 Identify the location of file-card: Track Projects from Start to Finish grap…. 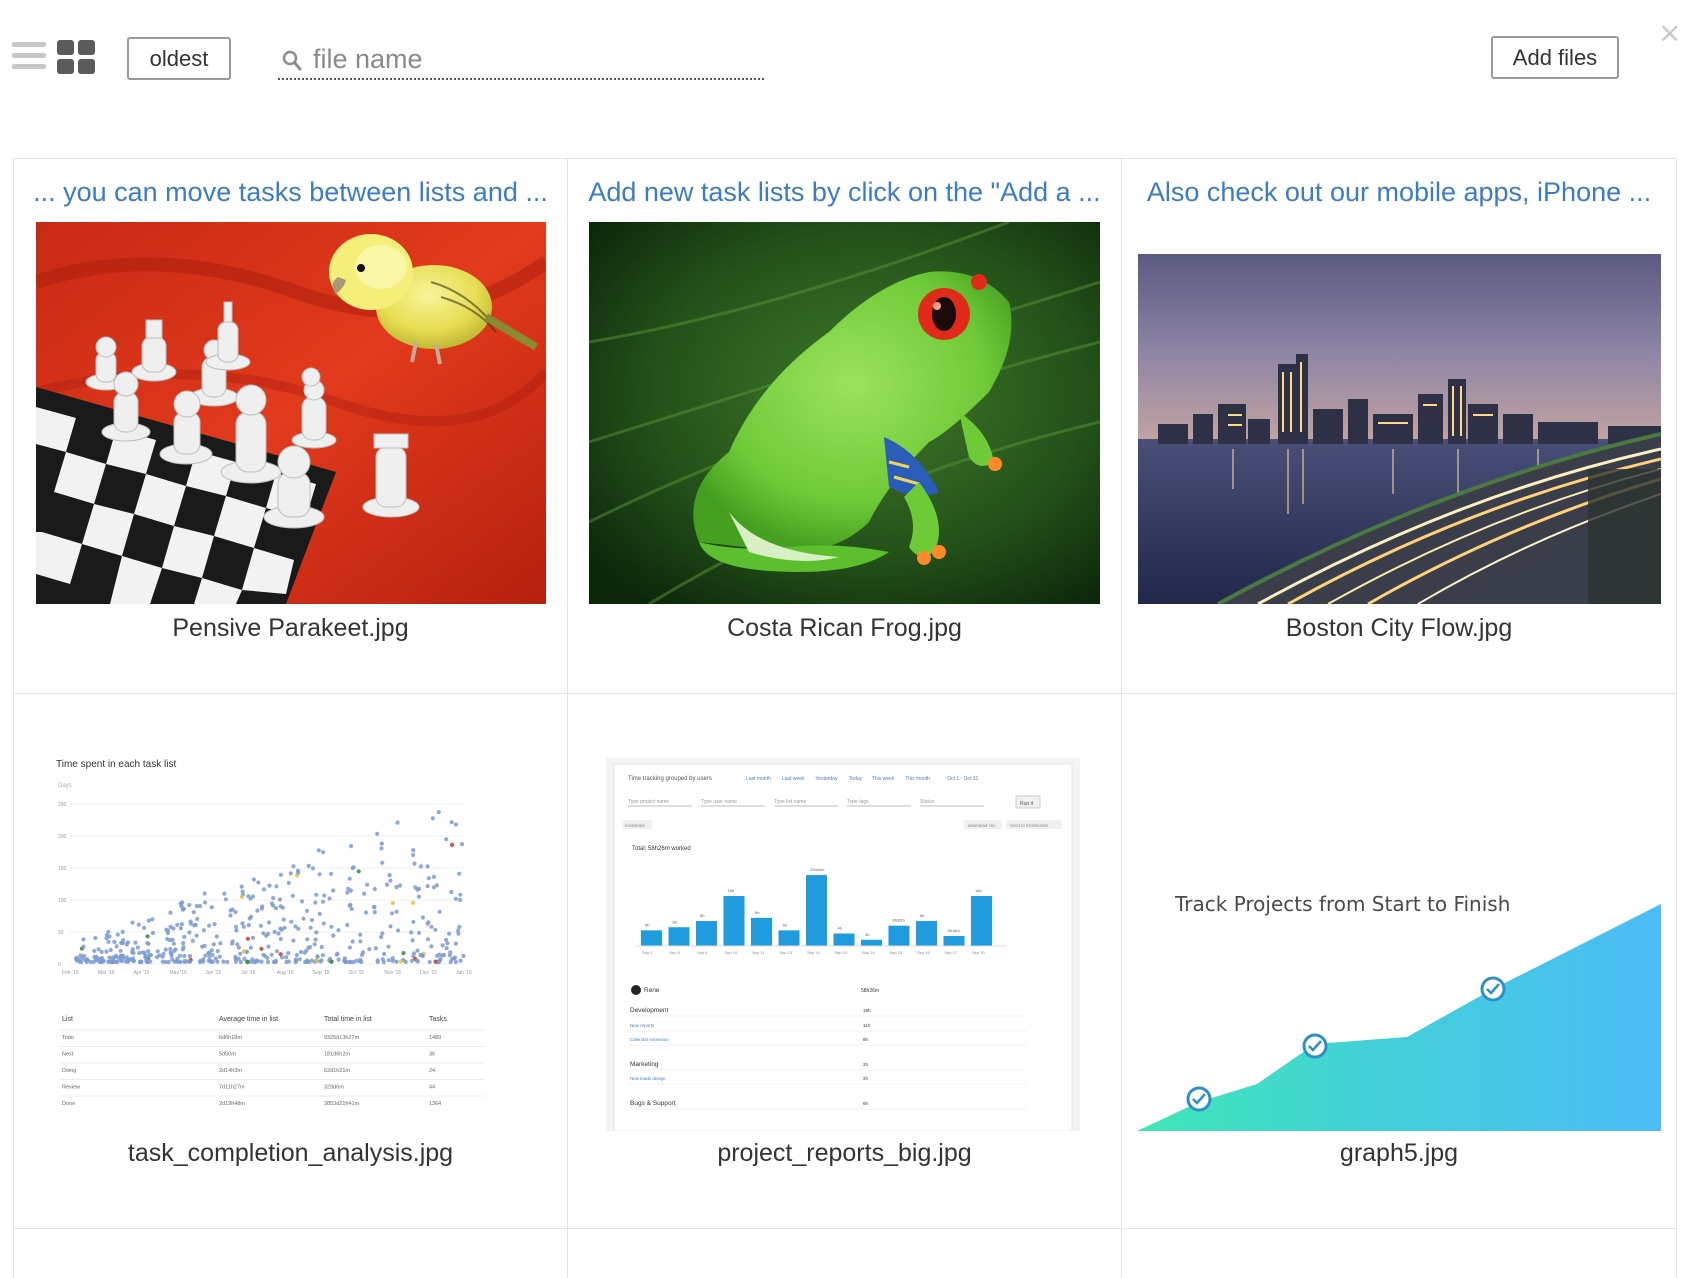
(1399, 961).